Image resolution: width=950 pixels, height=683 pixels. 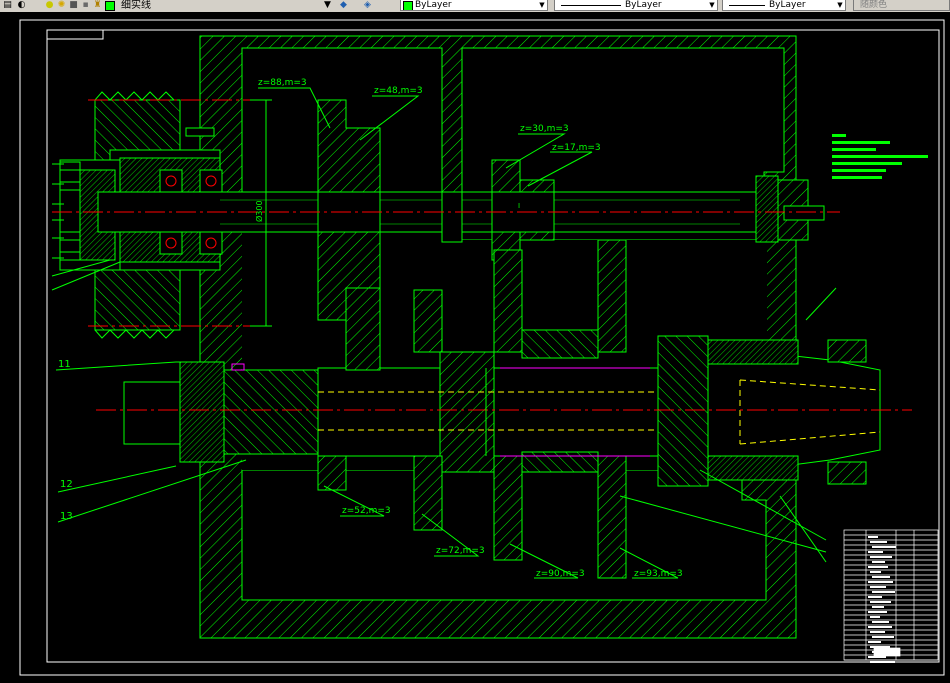 I want to click on gear-label-1: z=88,m=3, so click(x=282, y=83).